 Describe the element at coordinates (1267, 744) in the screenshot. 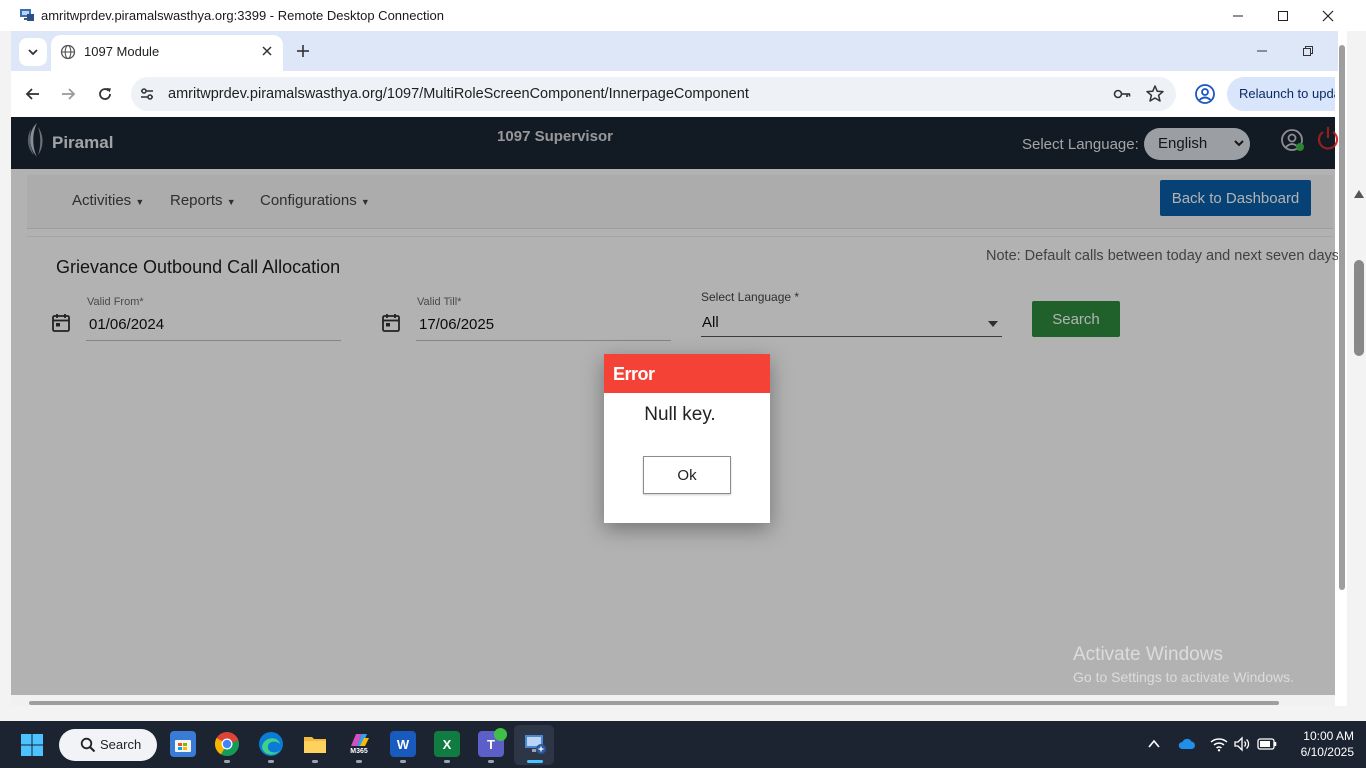

I see `battery-icon` at that location.